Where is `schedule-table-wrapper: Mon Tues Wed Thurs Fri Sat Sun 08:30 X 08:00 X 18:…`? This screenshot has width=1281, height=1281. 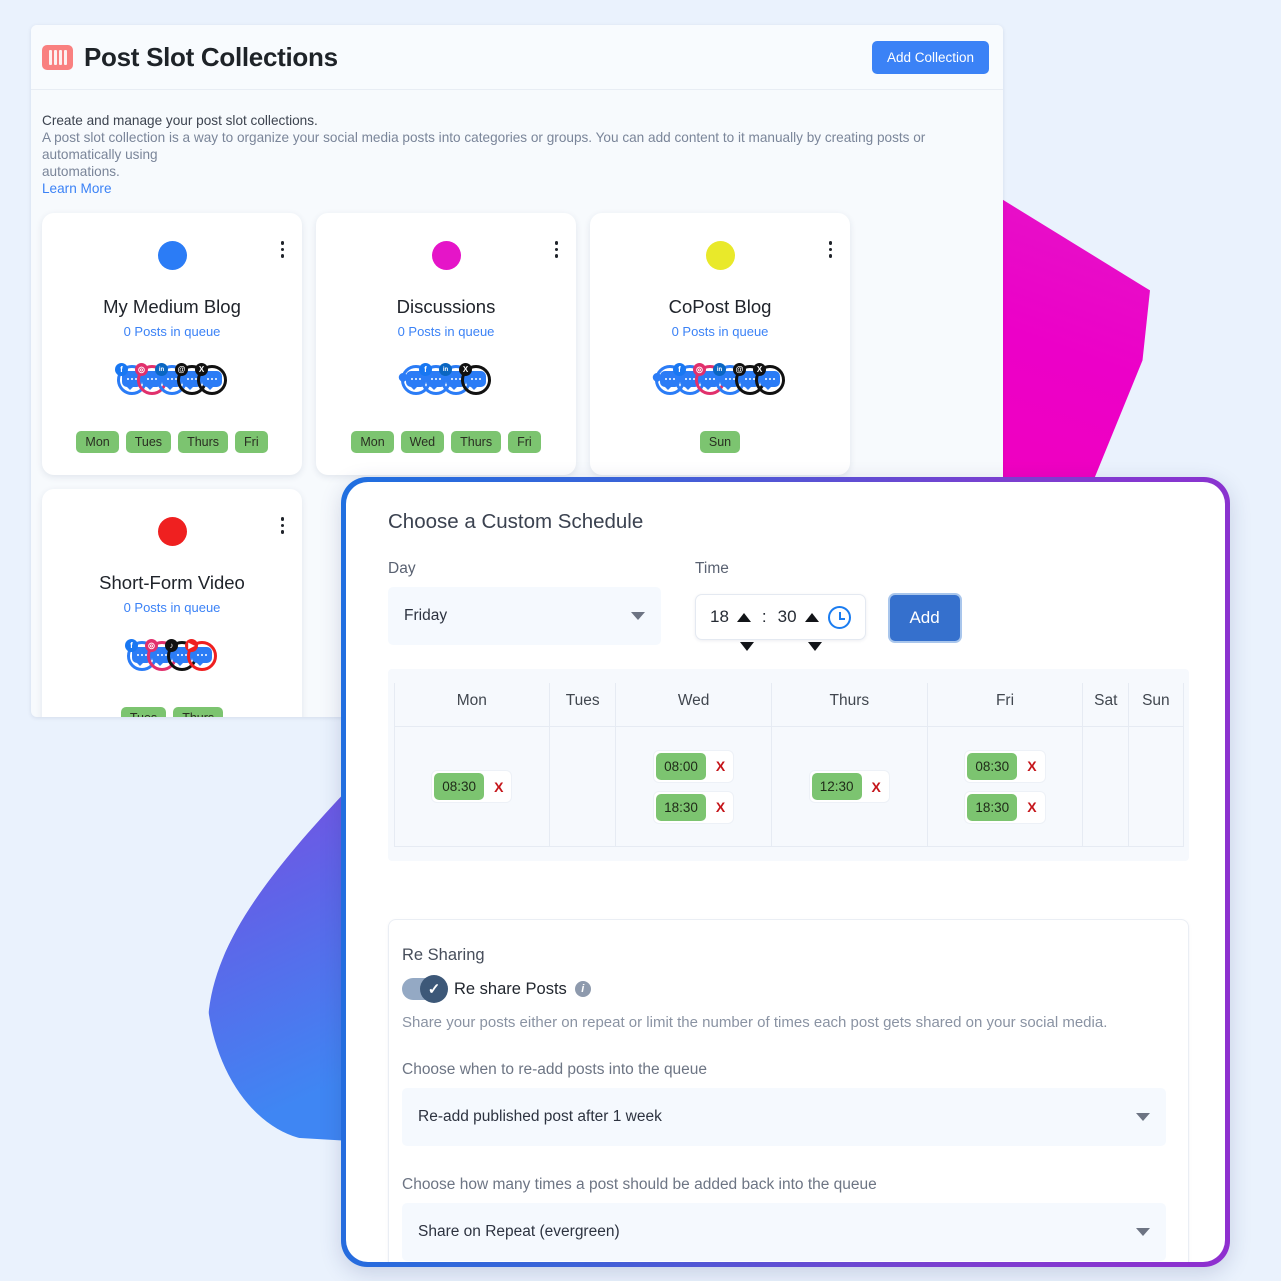
schedule-table-wrapper: Mon Tues Wed Thurs Fri Sat Sun 08:30 X 08:00 X 18:… is located at coordinates (788, 765).